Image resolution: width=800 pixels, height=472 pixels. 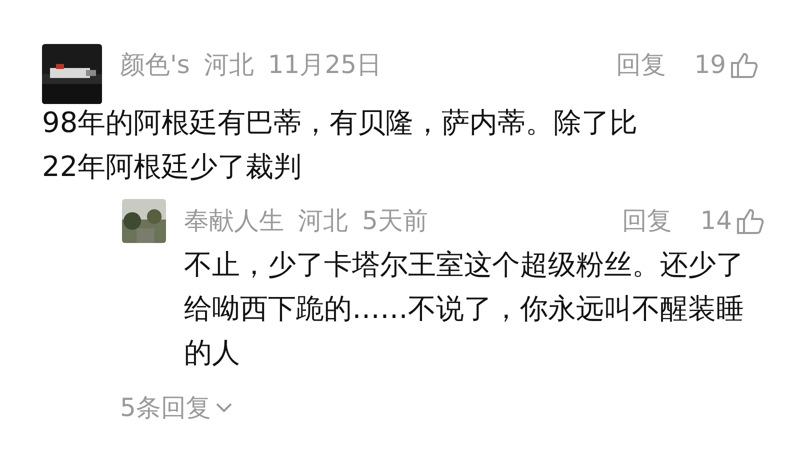 What do you see at coordinates (155, 65) in the screenshot?
I see `username: 颜色's` at bounding box center [155, 65].